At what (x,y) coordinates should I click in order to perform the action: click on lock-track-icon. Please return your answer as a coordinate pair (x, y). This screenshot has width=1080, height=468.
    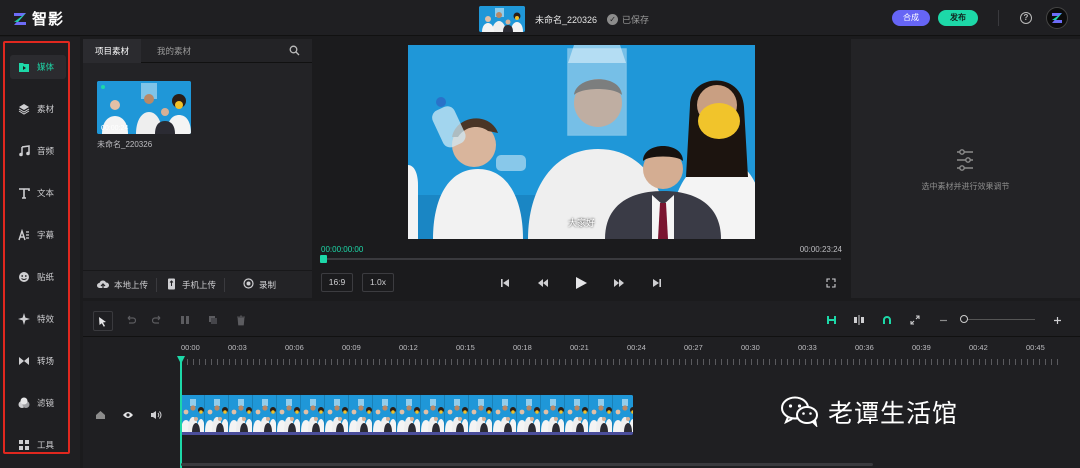
    Looking at the image, I should click on (100, 415).